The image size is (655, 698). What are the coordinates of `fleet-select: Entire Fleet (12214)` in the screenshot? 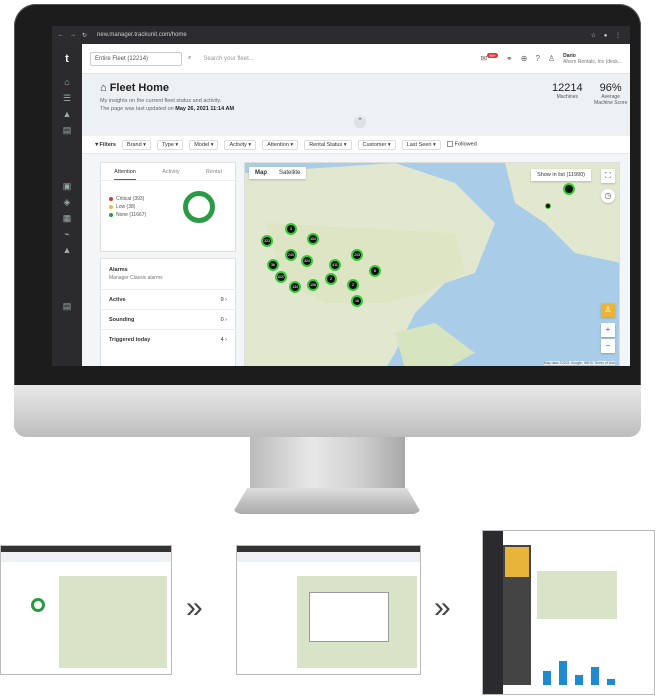 It's located at (136, 58).